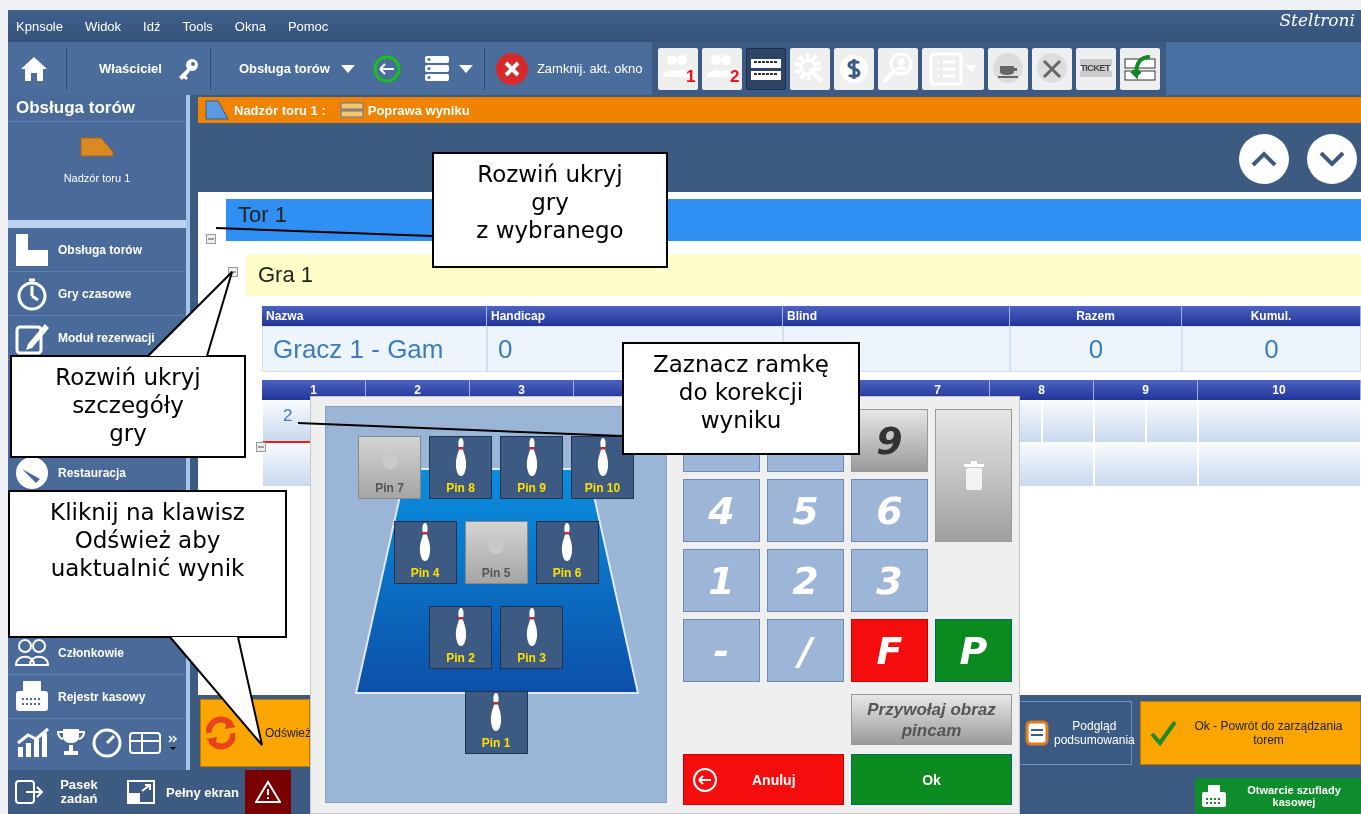  I want to click on column-header: Nazwa, so click(374, 316).